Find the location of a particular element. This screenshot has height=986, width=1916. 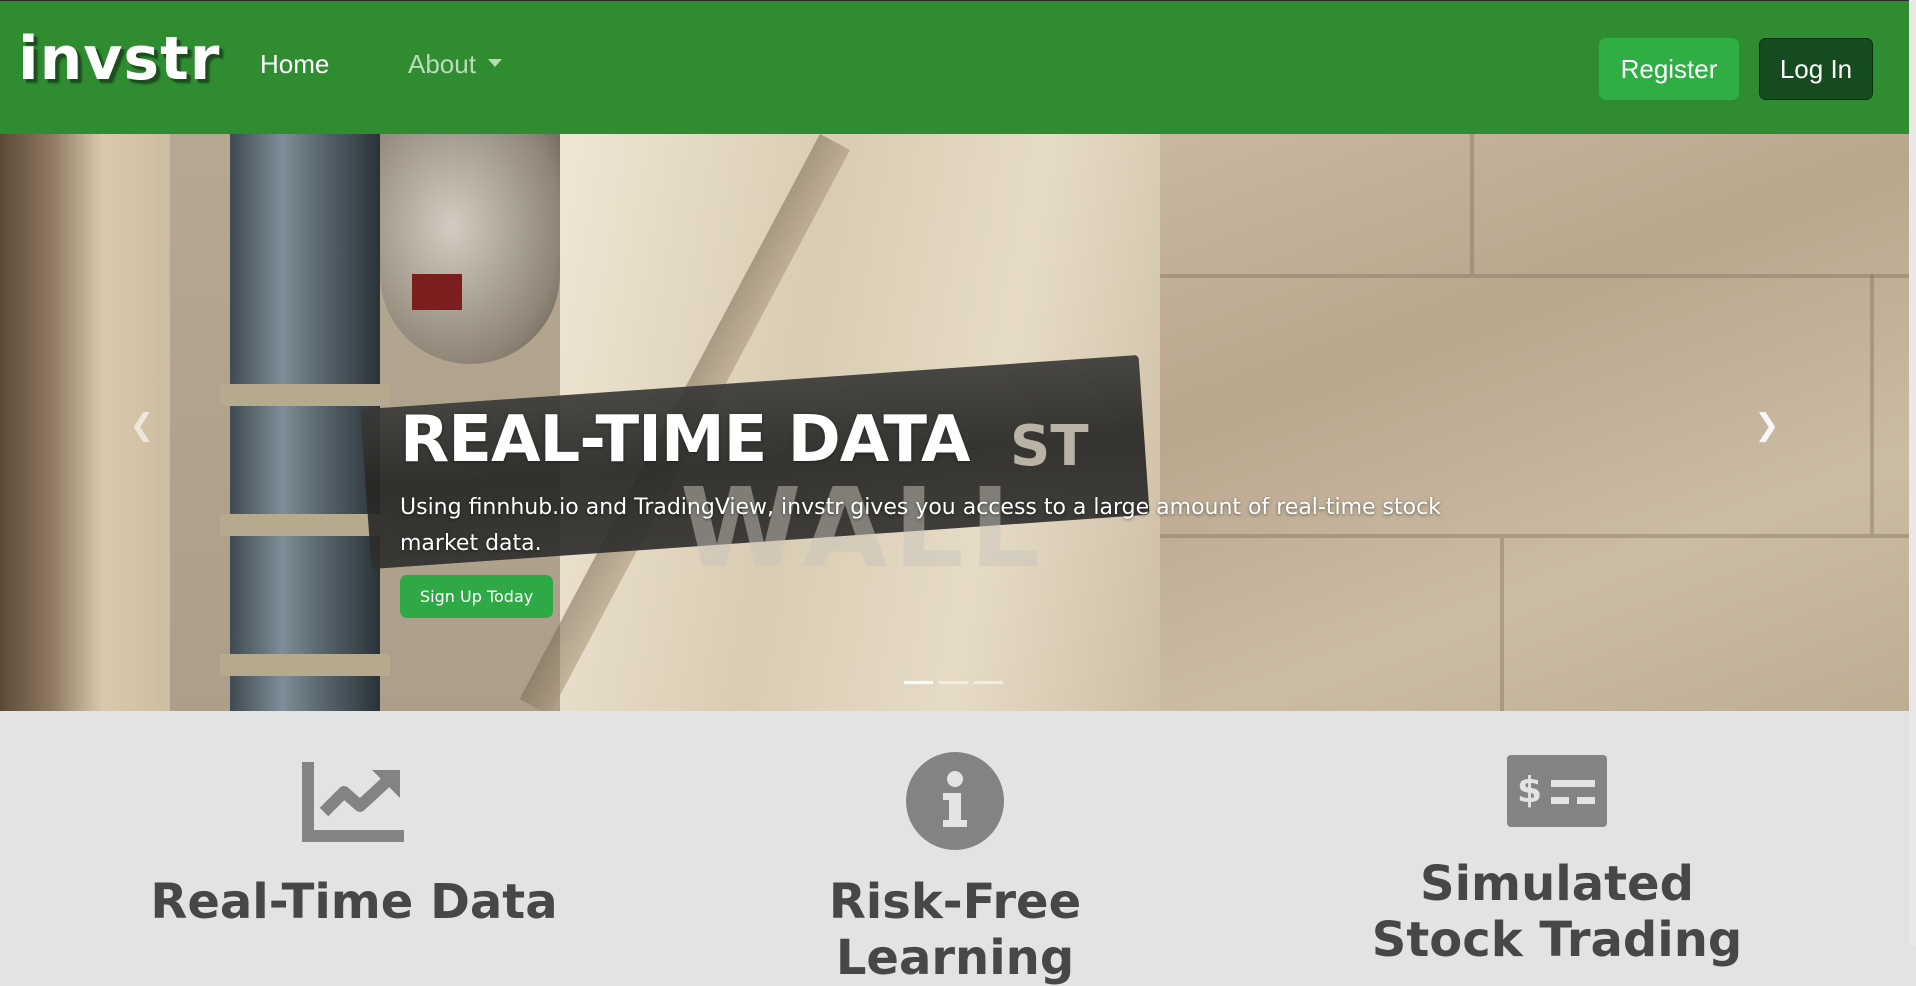

nav-about-dropdown: About is located at coordinates (455, 64).